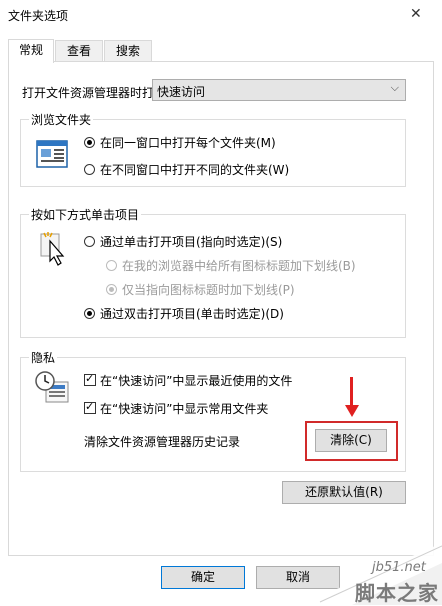  I want to click on title-bar: 文件夹选项 ✕, so click(221, 15).